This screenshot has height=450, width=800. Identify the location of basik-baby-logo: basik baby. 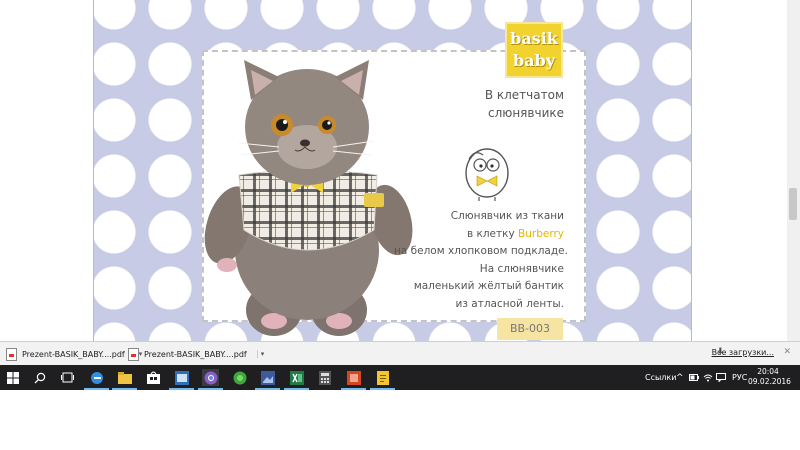
(534, 50).